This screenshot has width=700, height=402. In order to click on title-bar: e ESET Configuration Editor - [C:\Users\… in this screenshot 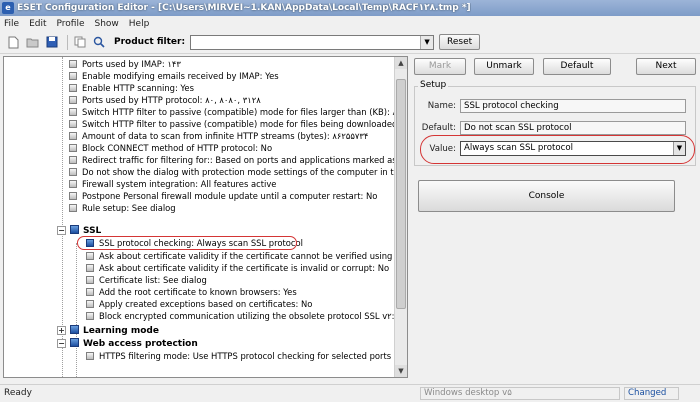, I will do `click(350, 8)`.